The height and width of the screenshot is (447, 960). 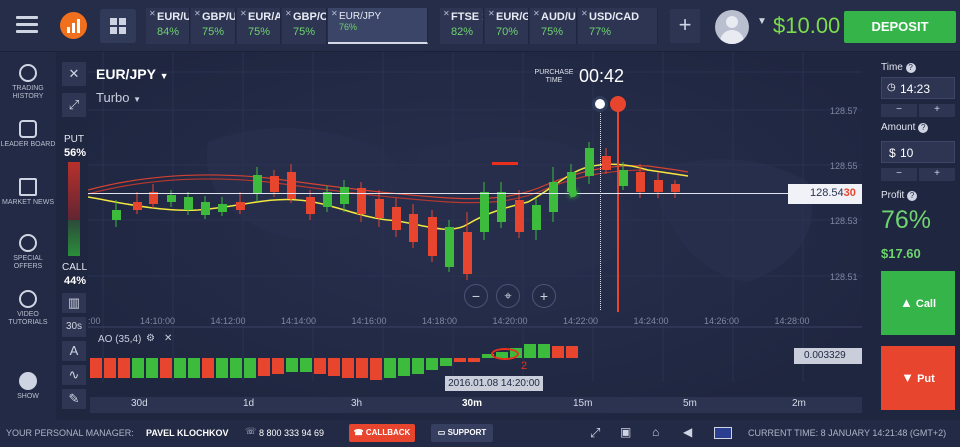 I want to click on asset-tab-active: ✕ EUR/JPY 76%, so click(x=378, y=26).